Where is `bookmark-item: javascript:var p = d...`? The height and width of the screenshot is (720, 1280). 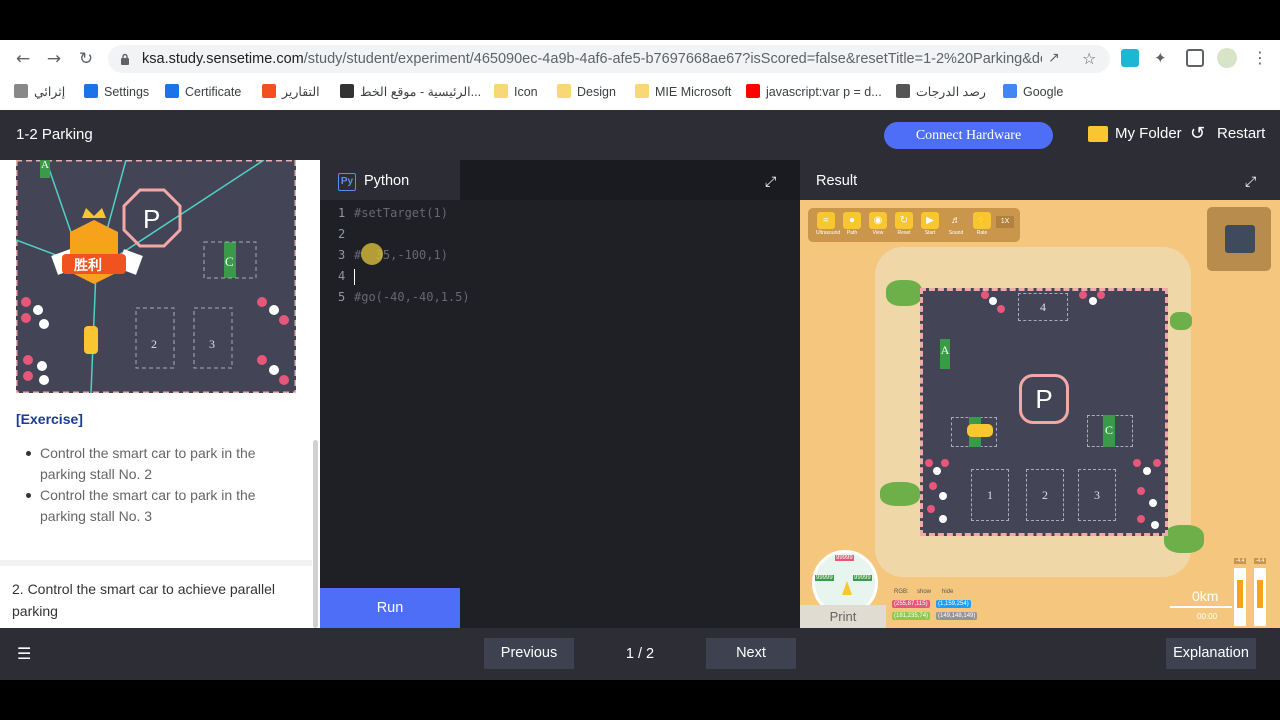
bookmark-item: javascript:var p = d... is located at coordinates (814, 92).